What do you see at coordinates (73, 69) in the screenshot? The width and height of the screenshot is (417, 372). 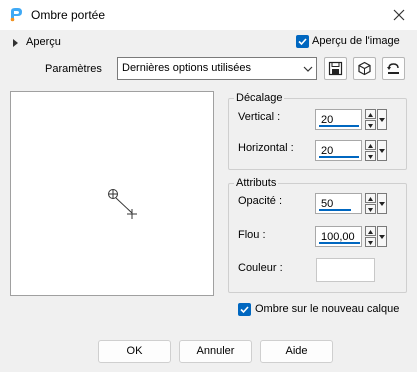 I see `presets-label: Paramètres` at bounding box center [73, 69].